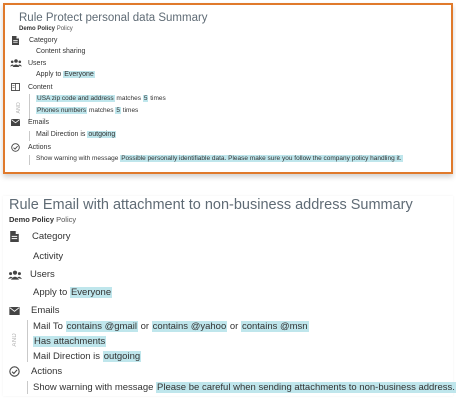  I want to click on mail-to-term: contains @yahoo, so click(189, 326).